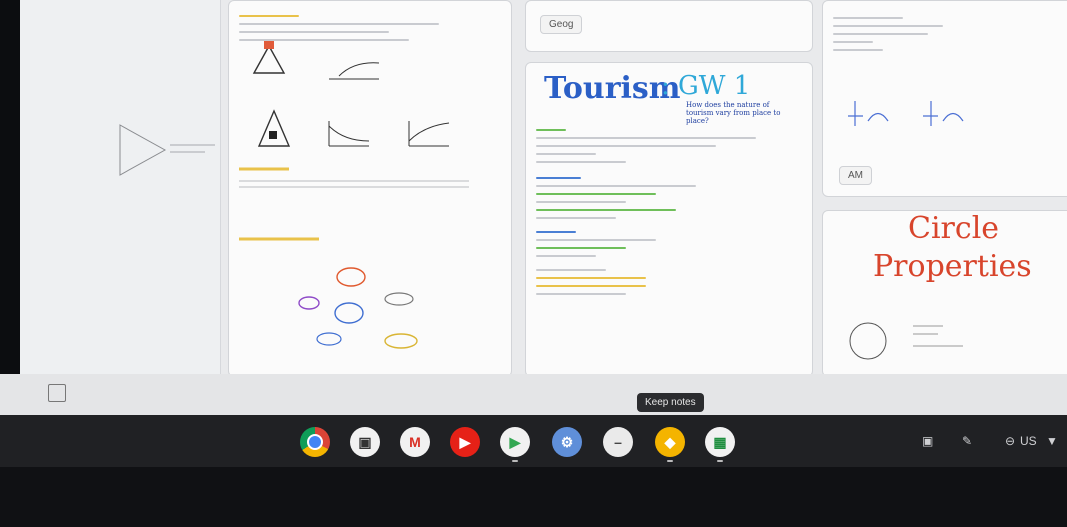 This screenshot has width=1067, height=527. I want to click on wifi-icon: ▼, so click(1052, 441).